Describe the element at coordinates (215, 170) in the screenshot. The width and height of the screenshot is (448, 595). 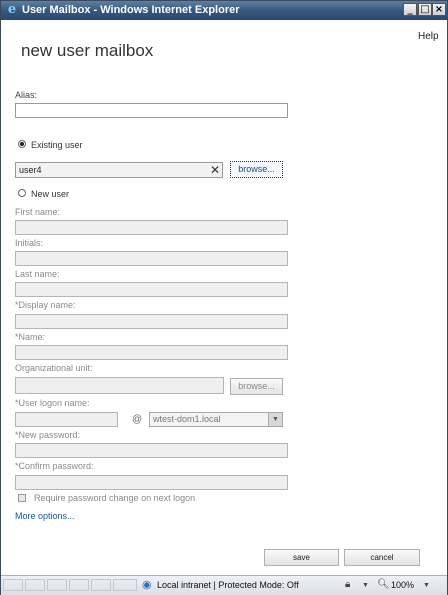
I see `clear-icon: ✕` at that location.